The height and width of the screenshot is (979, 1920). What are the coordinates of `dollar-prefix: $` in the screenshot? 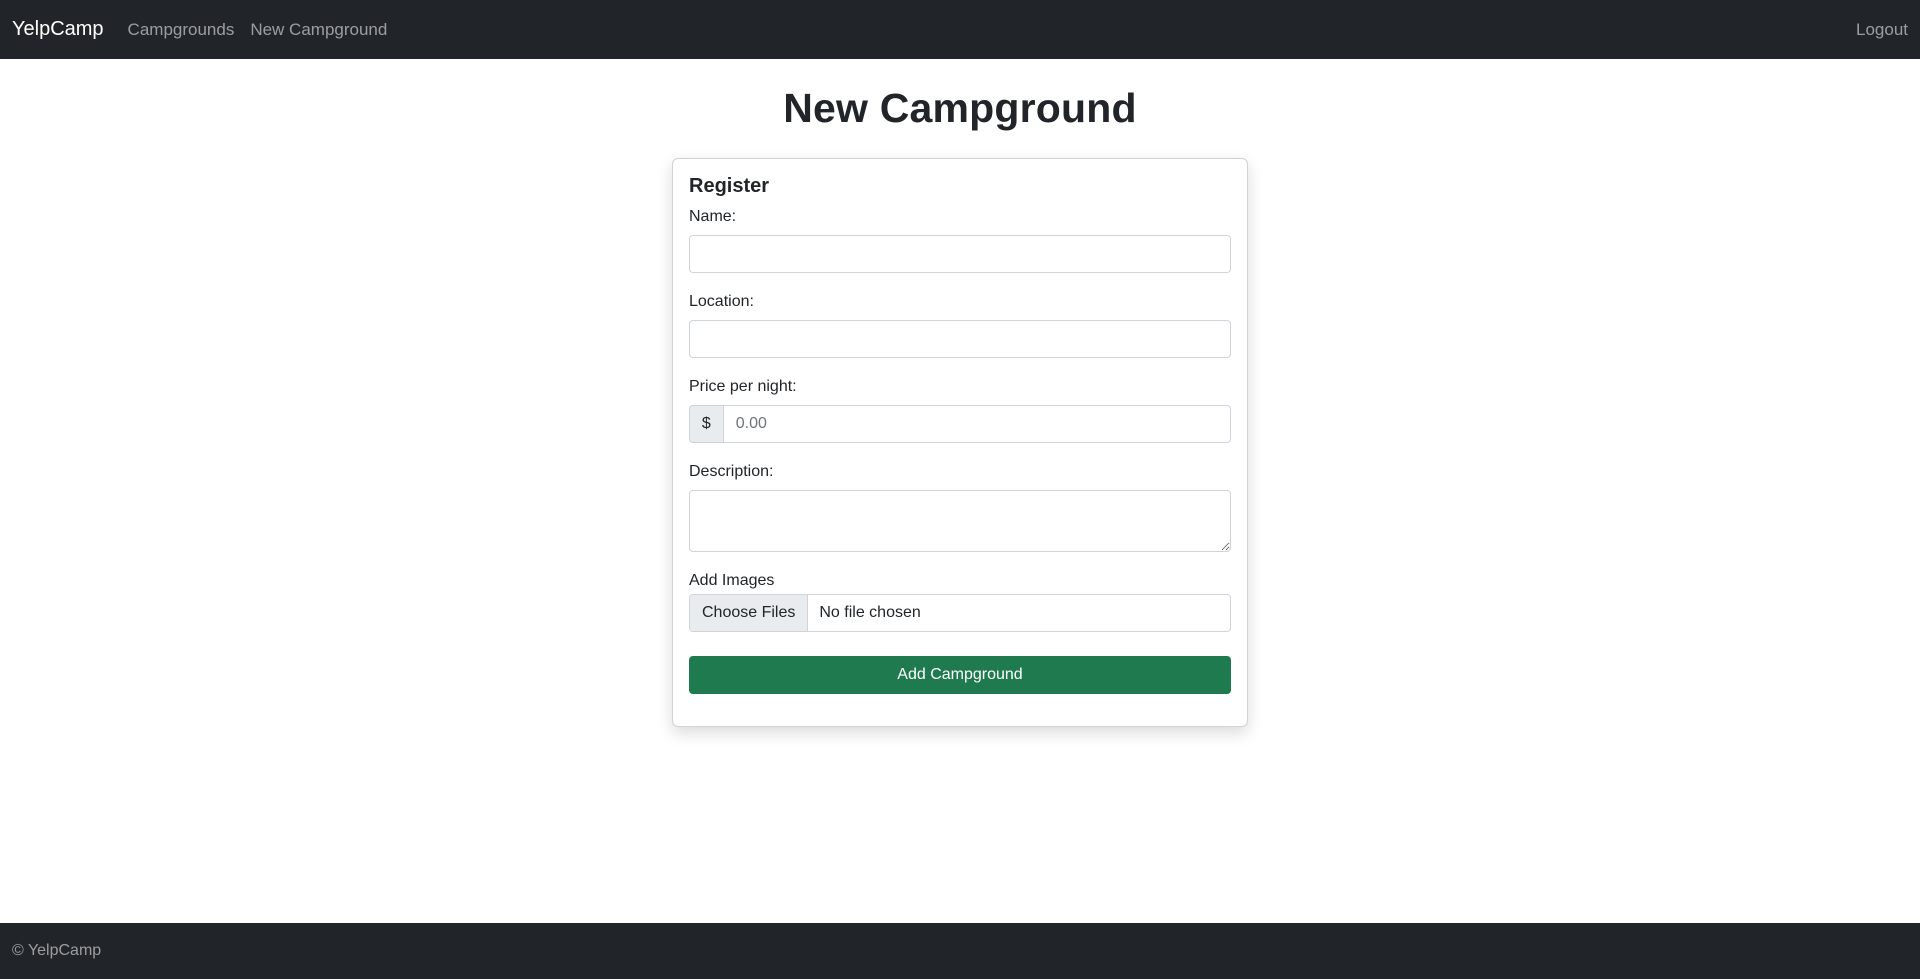 It's located at (706, 424).